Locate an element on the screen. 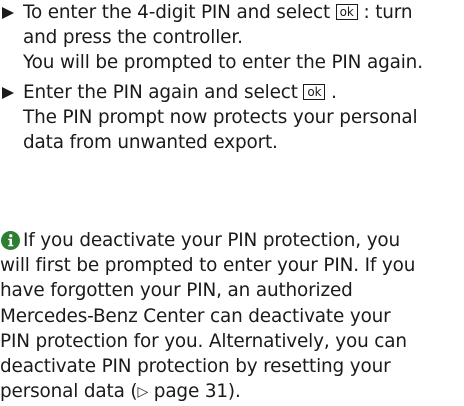 This screenshot has height=406, width=464. page-reference-link: page 31 is located at coordinates (188, 391).